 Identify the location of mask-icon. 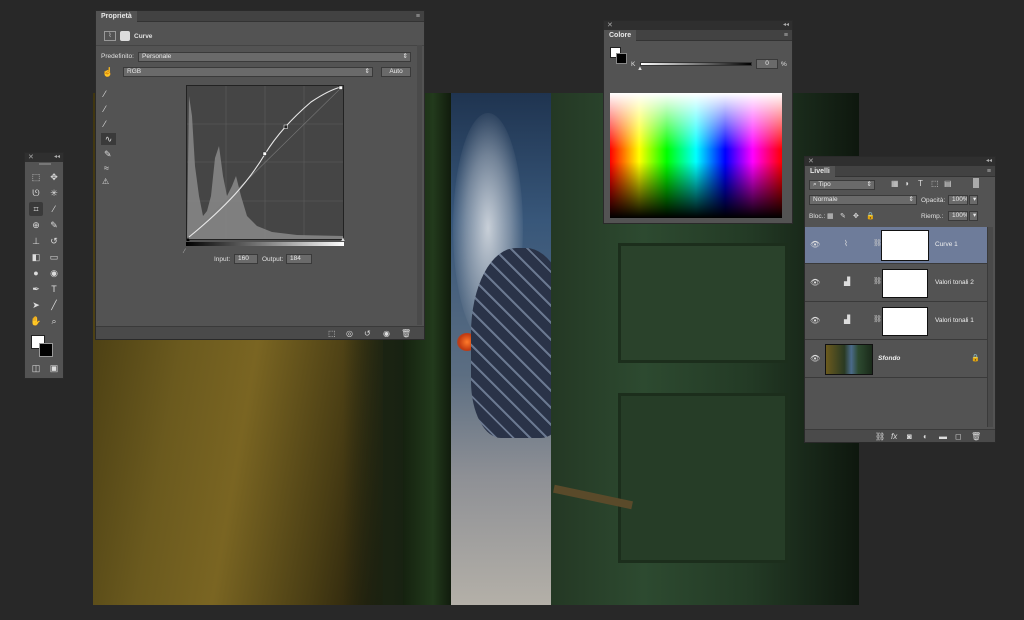
(125, 36).